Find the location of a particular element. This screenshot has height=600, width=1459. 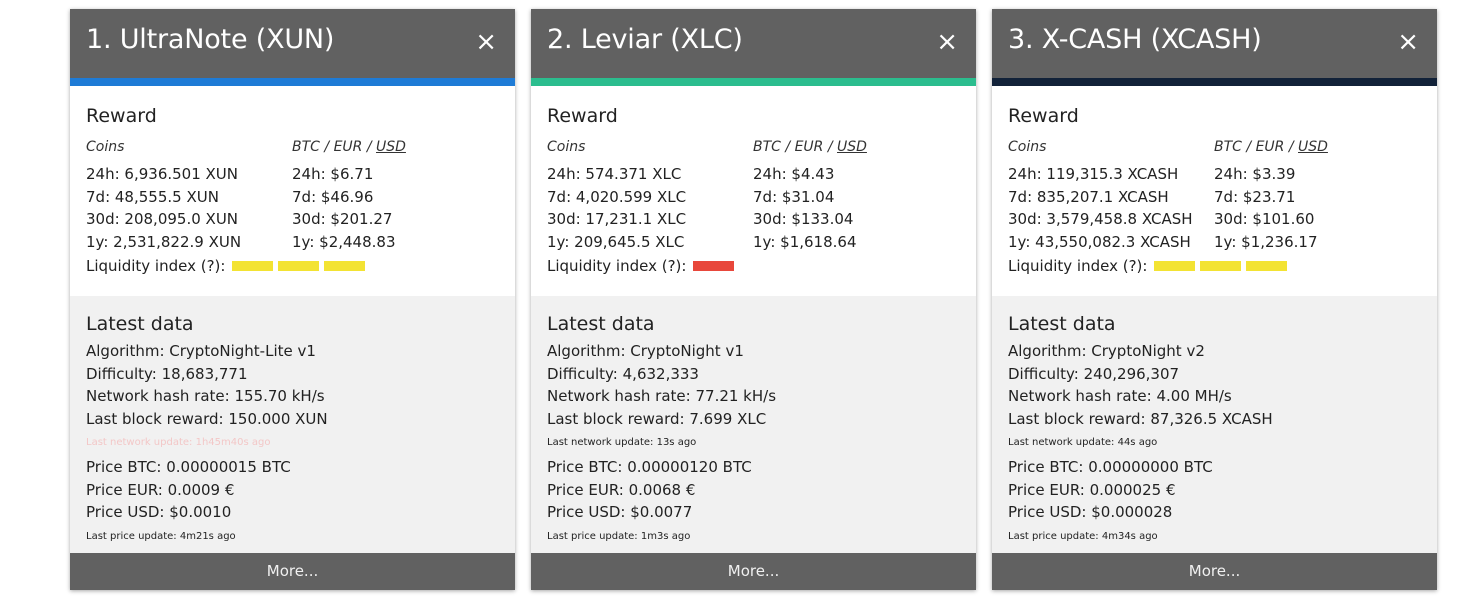

hashrate-text: Network hash rate: 4.00 MH/s is located at coordinates (1120, 396).